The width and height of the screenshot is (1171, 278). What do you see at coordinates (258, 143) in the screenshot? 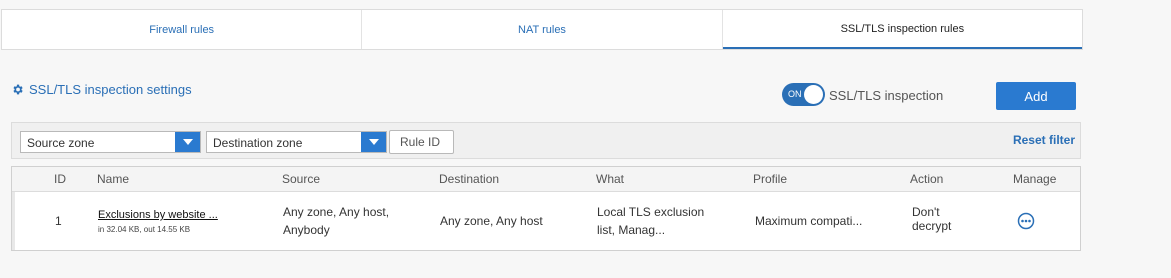
I see `destination-zone-value: Destination zone` at bounding box center [258, 143].